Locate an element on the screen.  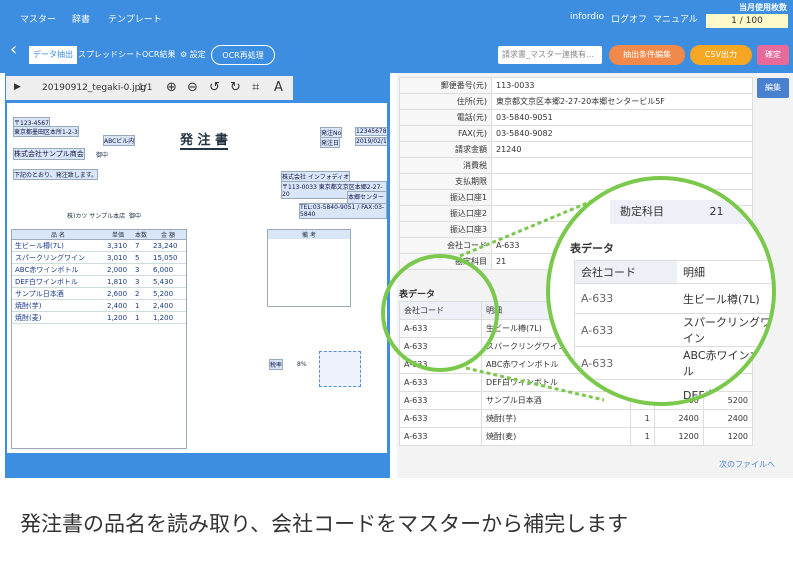
zoom-table-title: 表データ is located at coordinates (592, 248).